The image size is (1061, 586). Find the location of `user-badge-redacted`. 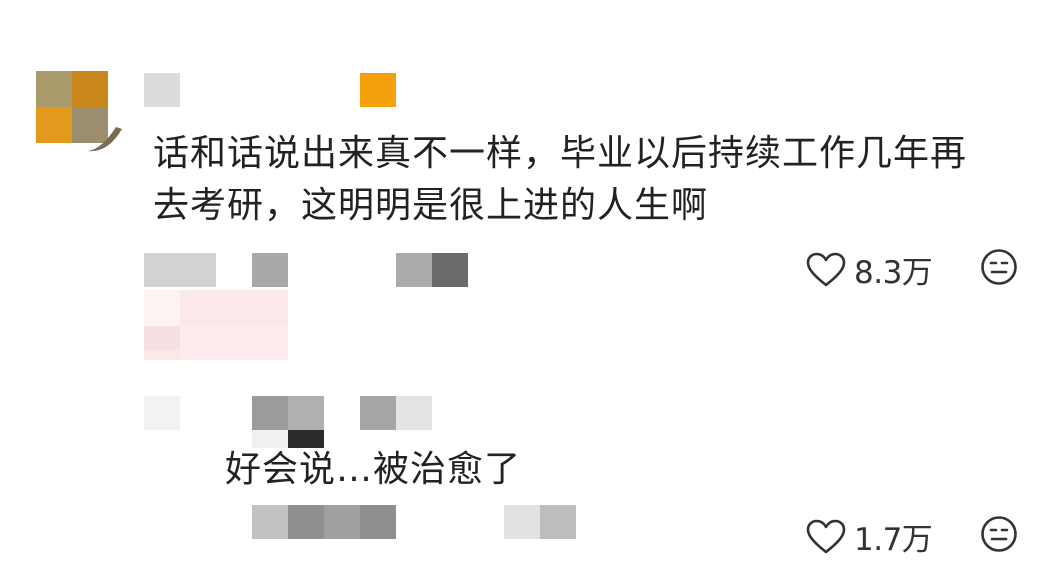

user-badge-redacted is located at coordinates (378, 90).